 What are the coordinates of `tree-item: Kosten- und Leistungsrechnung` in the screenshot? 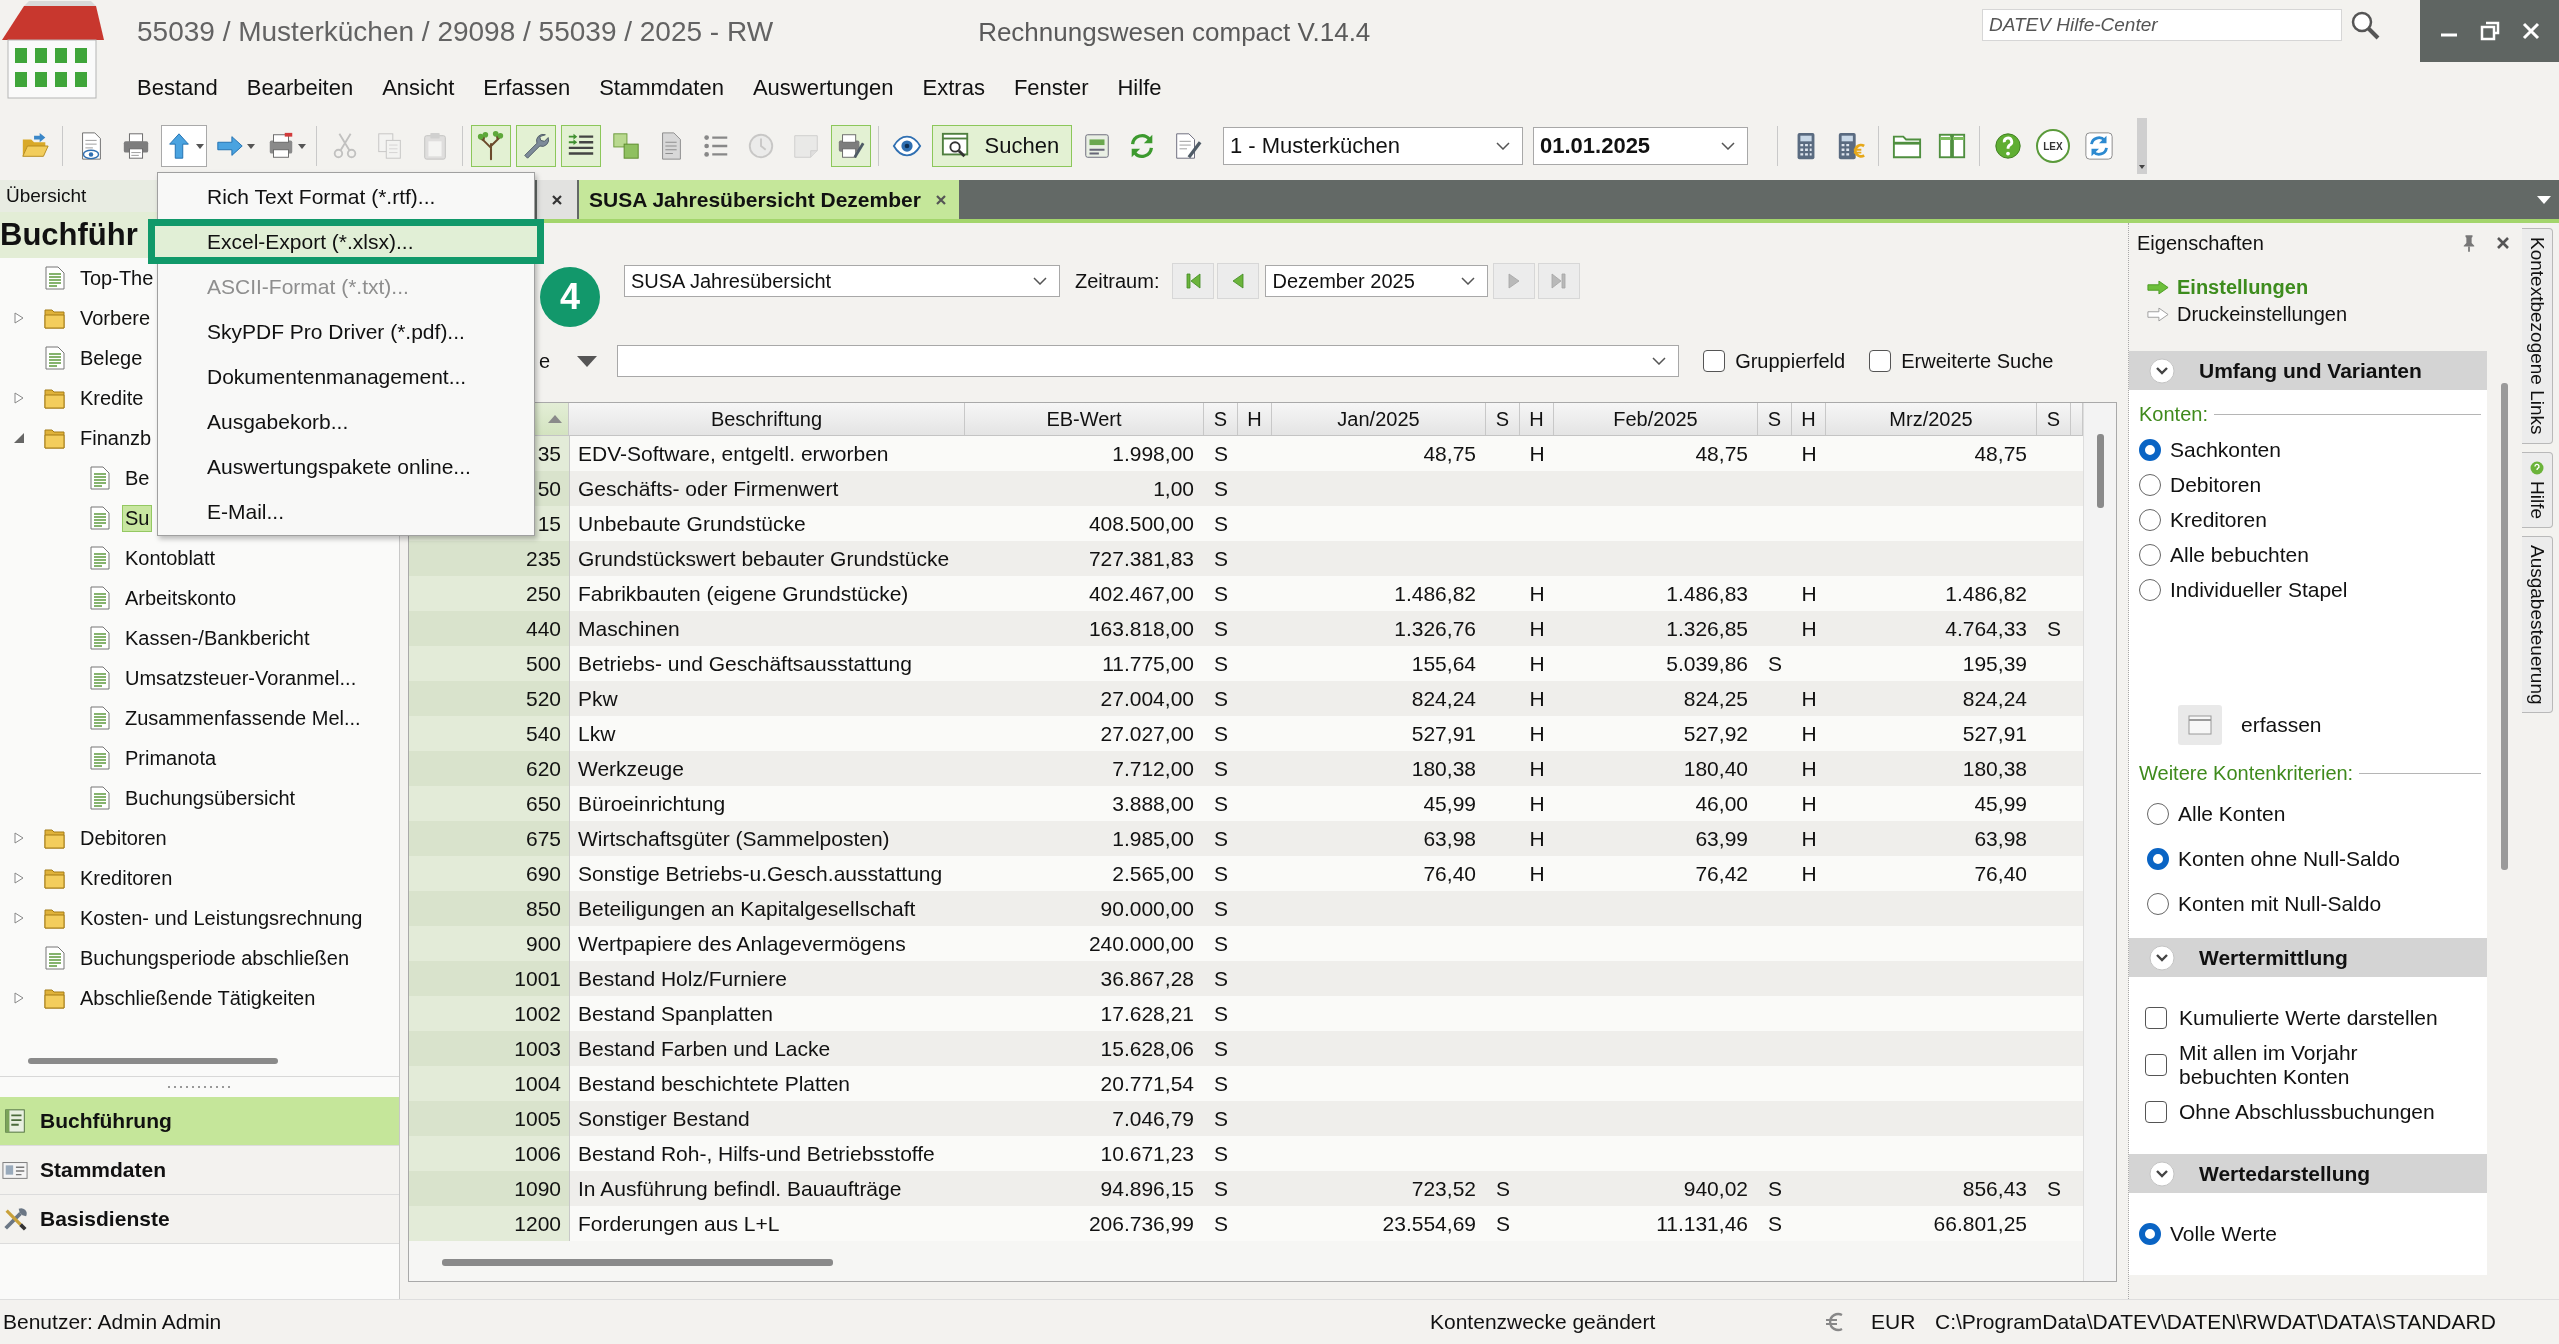 It's located at (221, 918).